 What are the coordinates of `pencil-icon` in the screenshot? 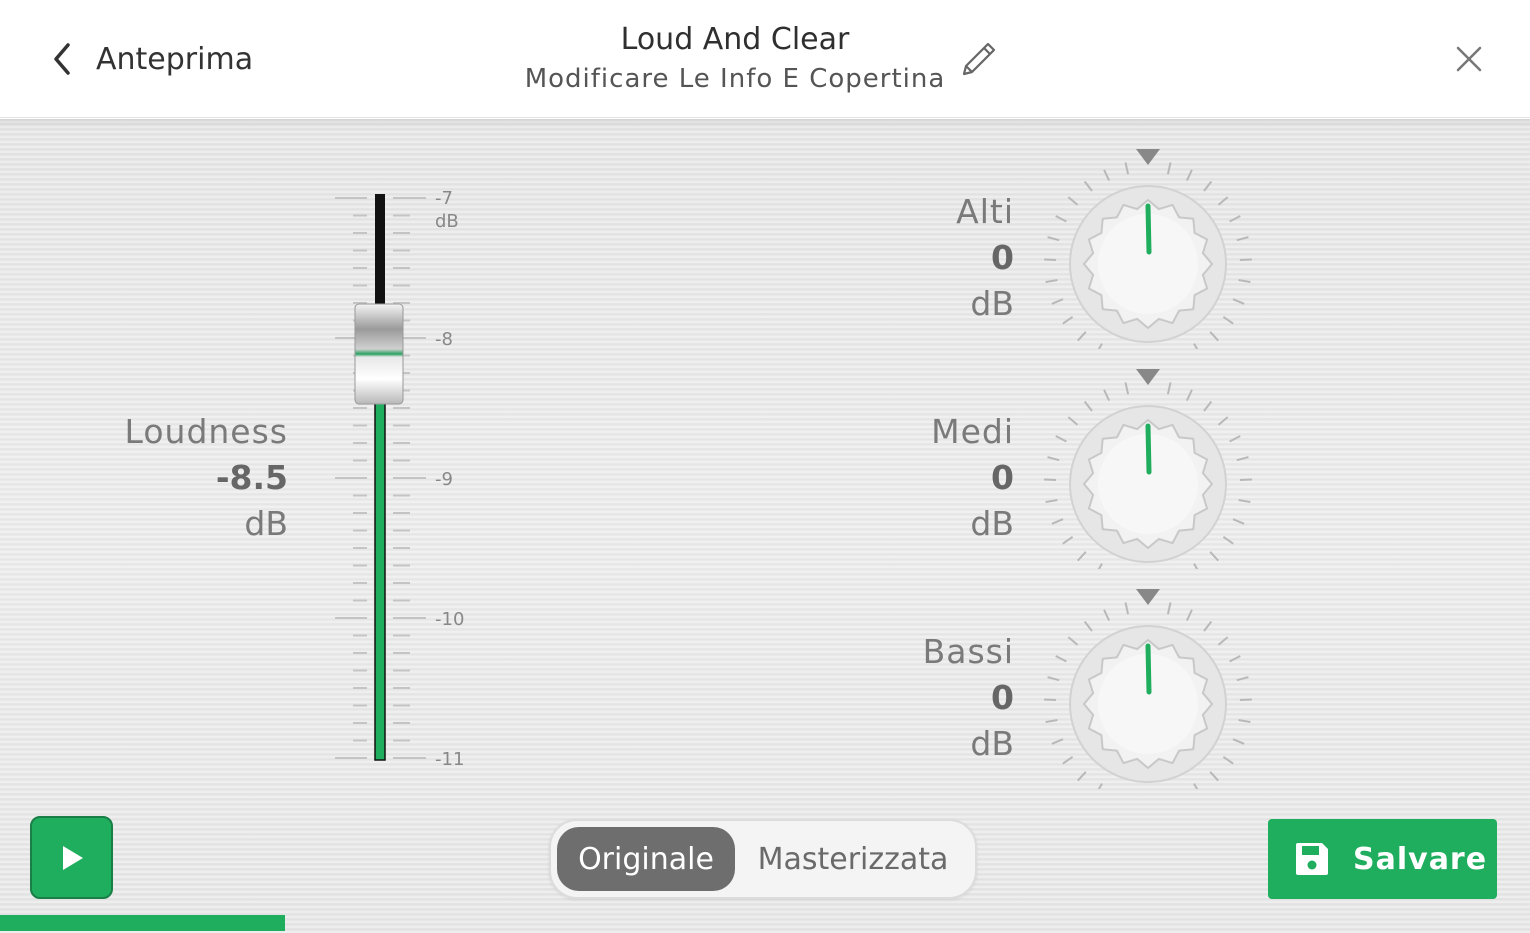 It's located at (978, 60).